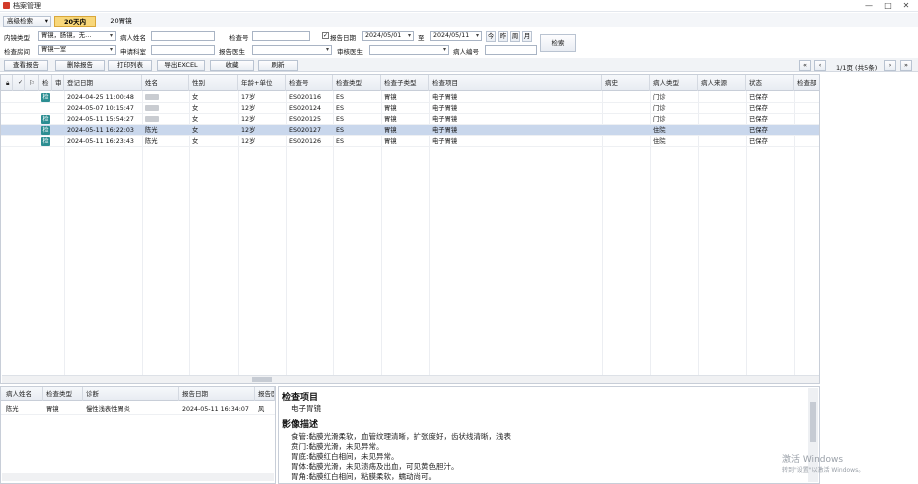 Image resolution: width=918 pixels, height=484 pixels. Describe the element at coordinates (456, 36) in the screenshot. I see `date-to-picker: 2024/05/11` at that location.